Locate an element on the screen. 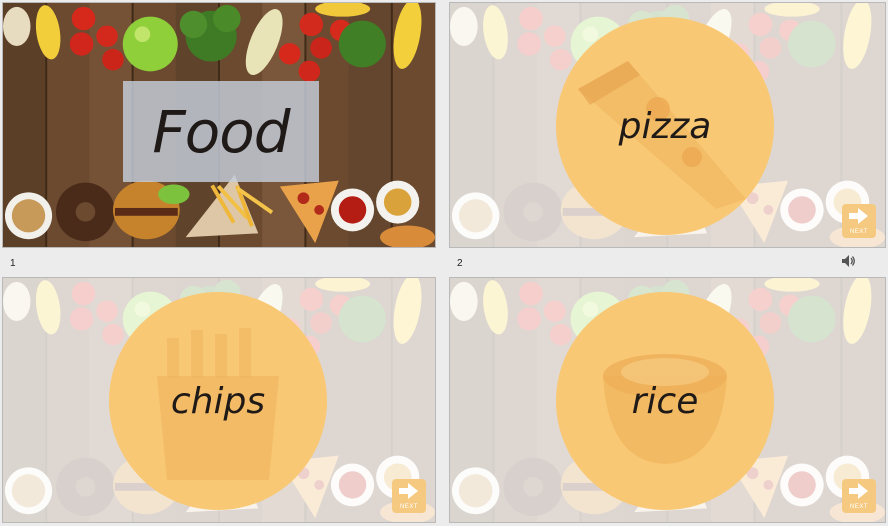  word-circle: chips is located at coordinates (218, 401).